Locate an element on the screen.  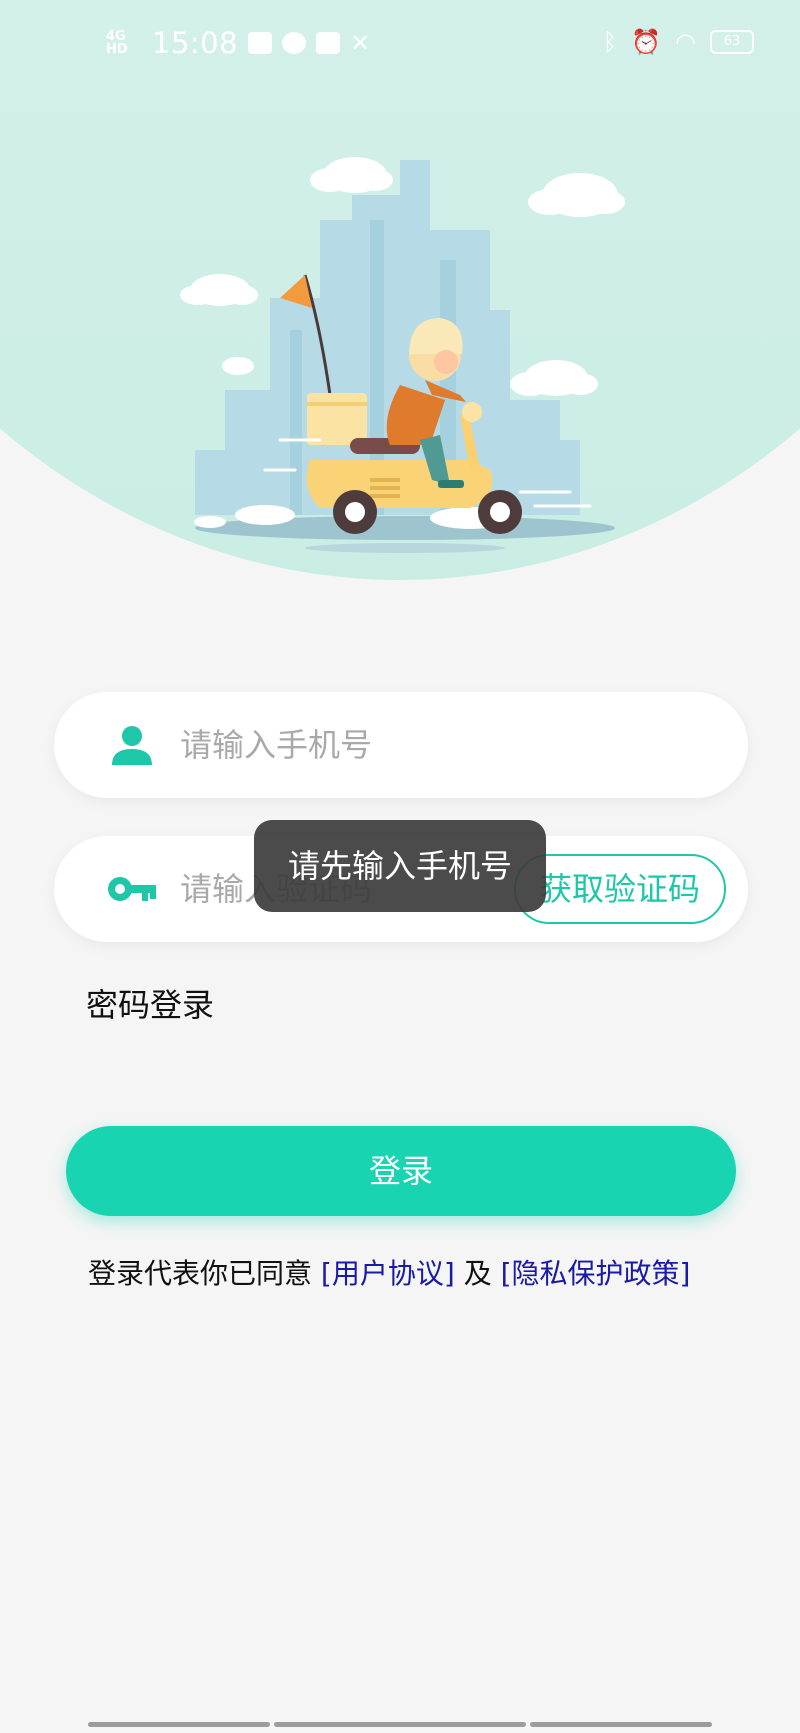
agreement-prefix: 登录代表你已同意 is located at coordinates (200, 1273).